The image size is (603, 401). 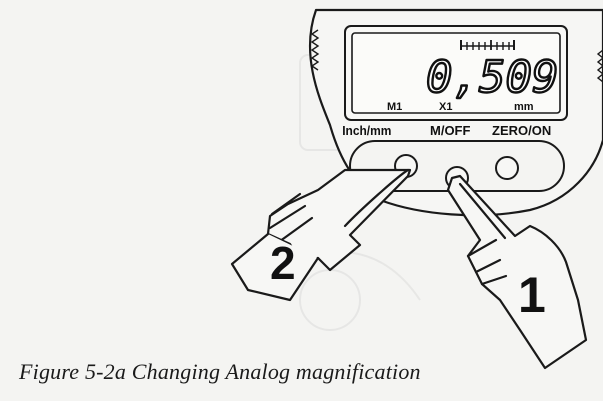 I want to click on m-off-label: M/OFF, so click(x=450, y=130).